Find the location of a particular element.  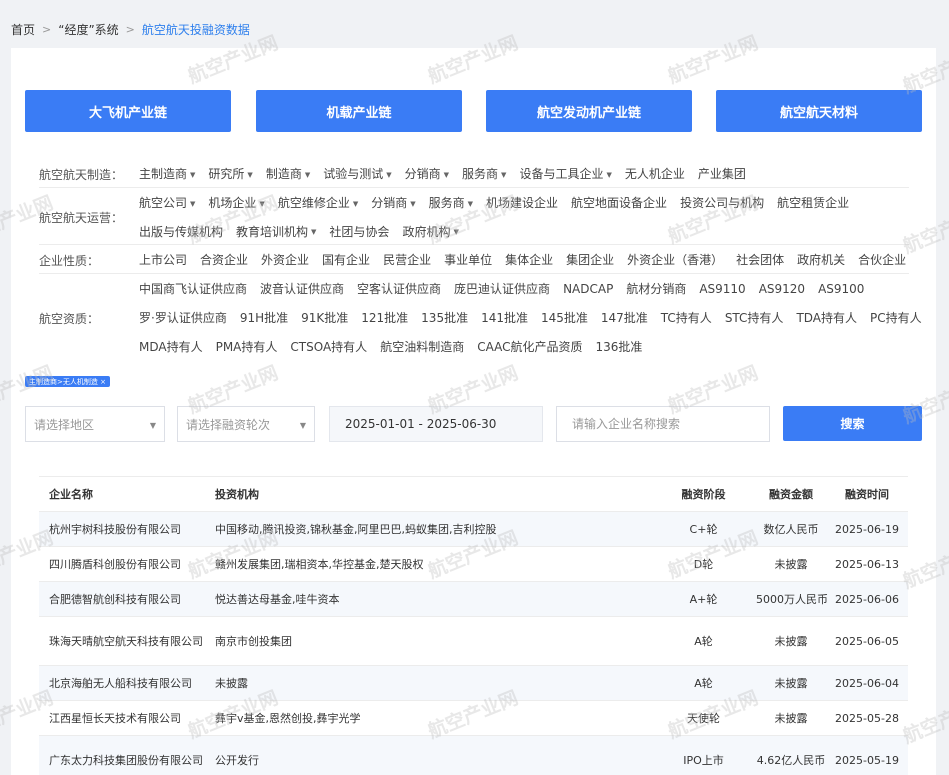

filter-option-label: 政府机关 is located at coordinates (821, 260).